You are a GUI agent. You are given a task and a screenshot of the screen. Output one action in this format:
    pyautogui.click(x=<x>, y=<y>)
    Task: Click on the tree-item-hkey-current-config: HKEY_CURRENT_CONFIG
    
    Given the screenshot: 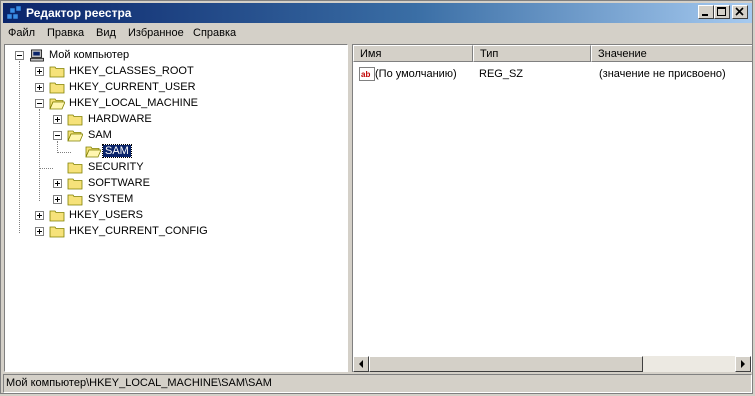 What is the action you would take?
    pyautogui.click(x=175, y=232)
    